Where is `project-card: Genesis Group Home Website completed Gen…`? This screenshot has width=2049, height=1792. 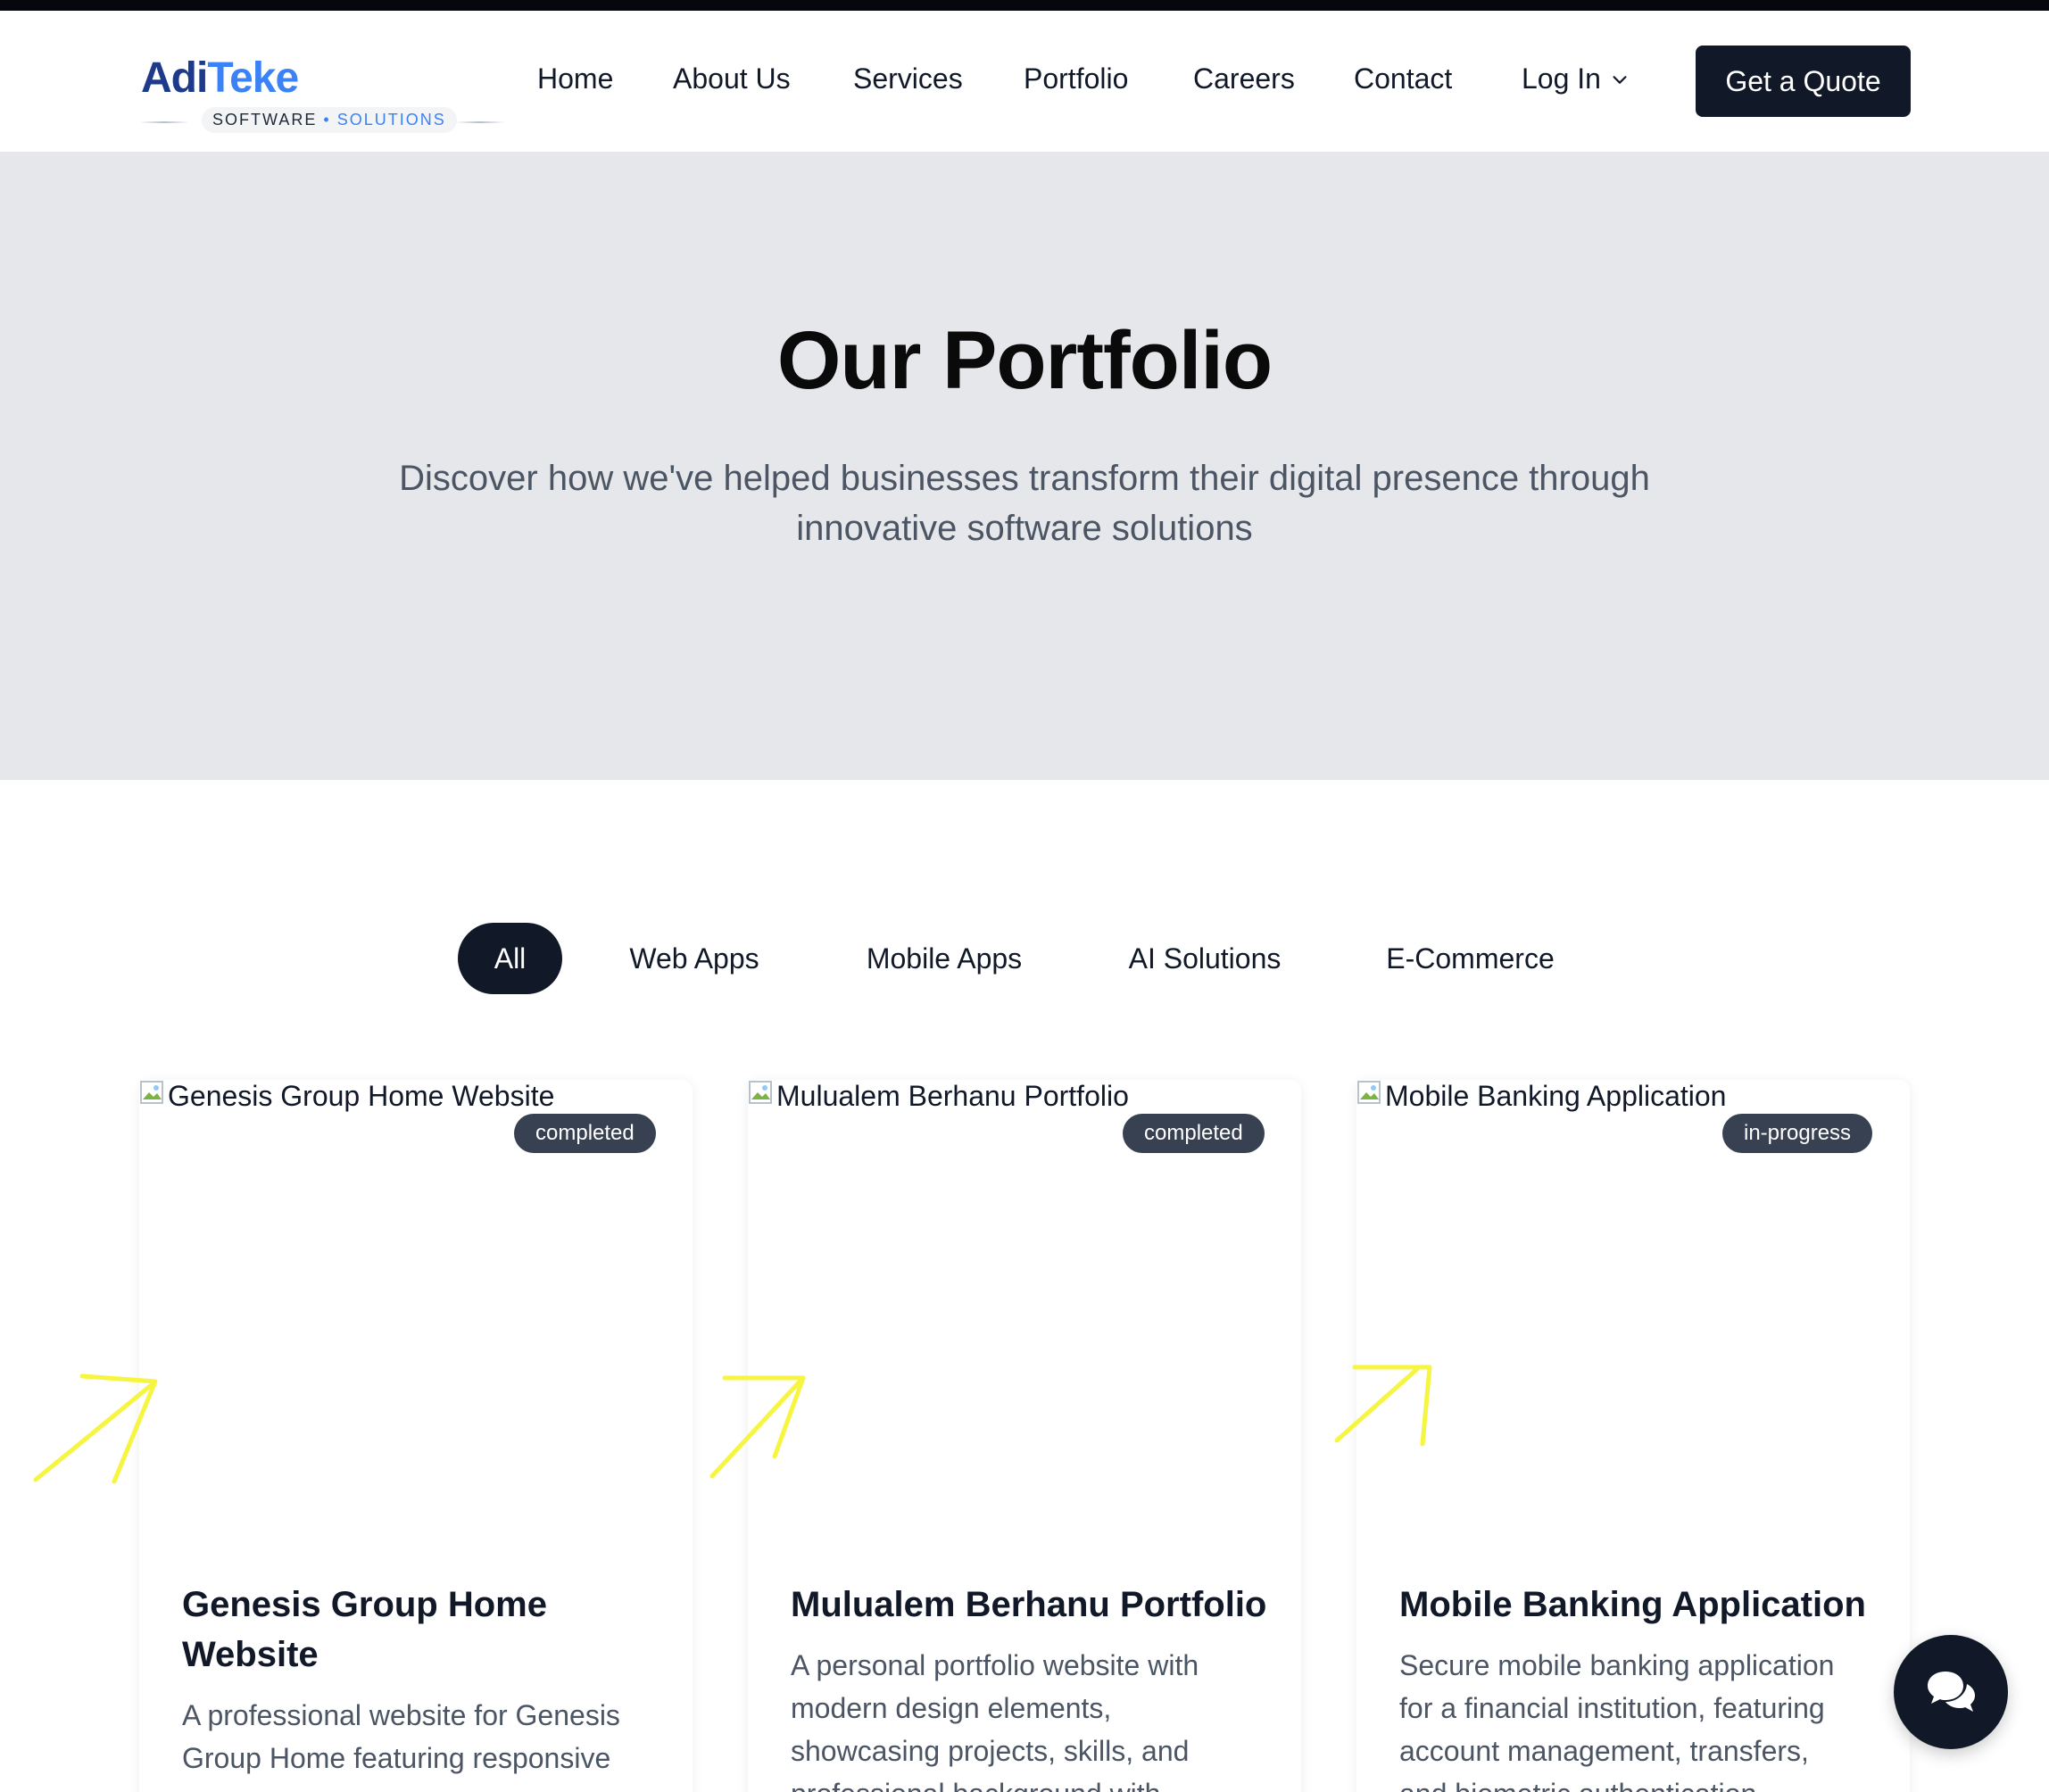 project-card: Genesis Group Home Website completed Gen… is located at coordinates (416, 1436).